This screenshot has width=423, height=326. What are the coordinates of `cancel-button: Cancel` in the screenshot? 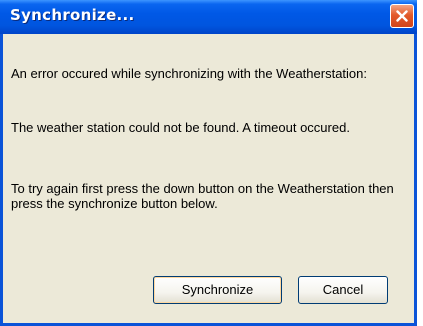 It's located at (343, 290).